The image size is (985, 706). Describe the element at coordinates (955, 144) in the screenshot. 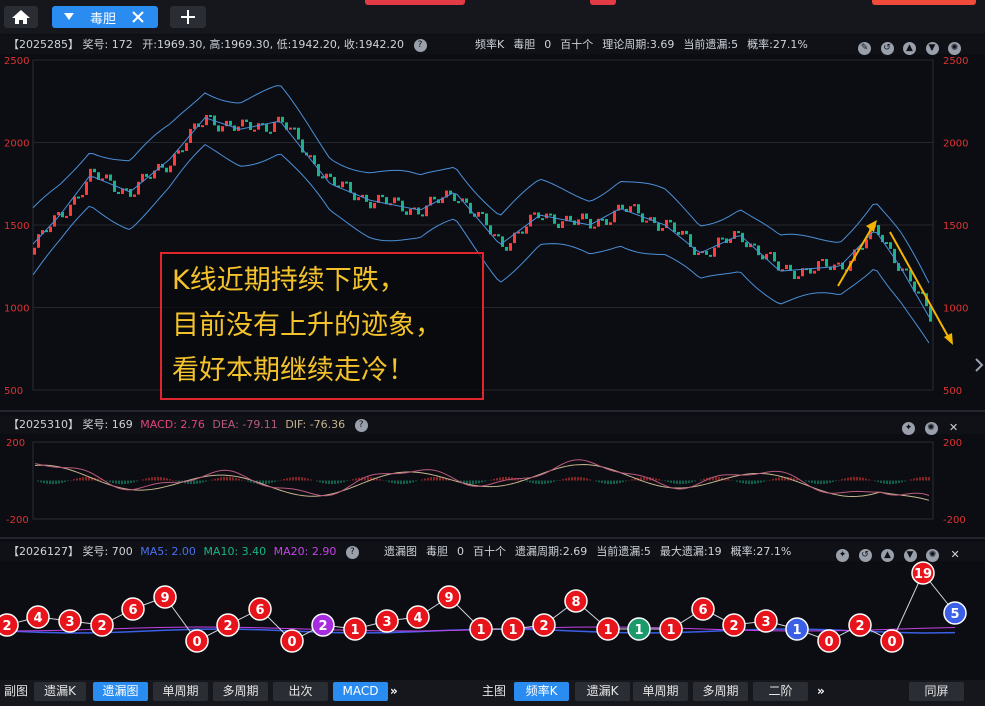

I see `y-tick-label: 2000` at that location.